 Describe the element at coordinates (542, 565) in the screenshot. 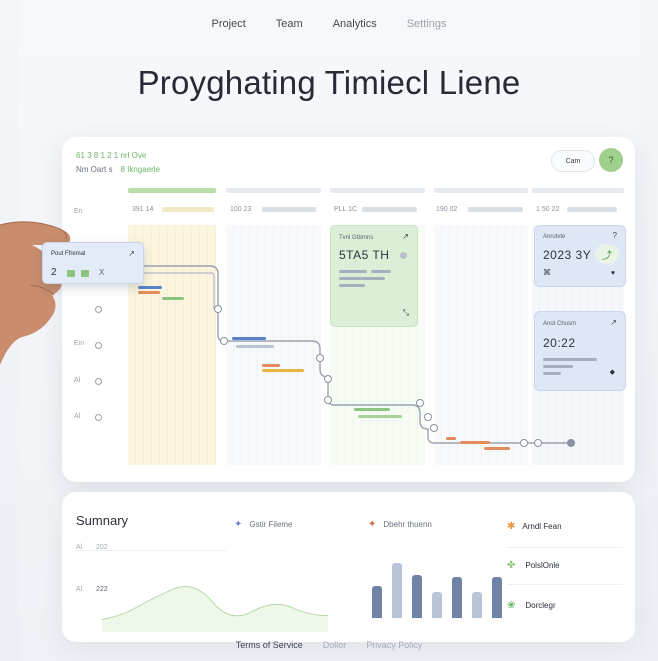

I see `list-item-label: PolslOnle` at that location.